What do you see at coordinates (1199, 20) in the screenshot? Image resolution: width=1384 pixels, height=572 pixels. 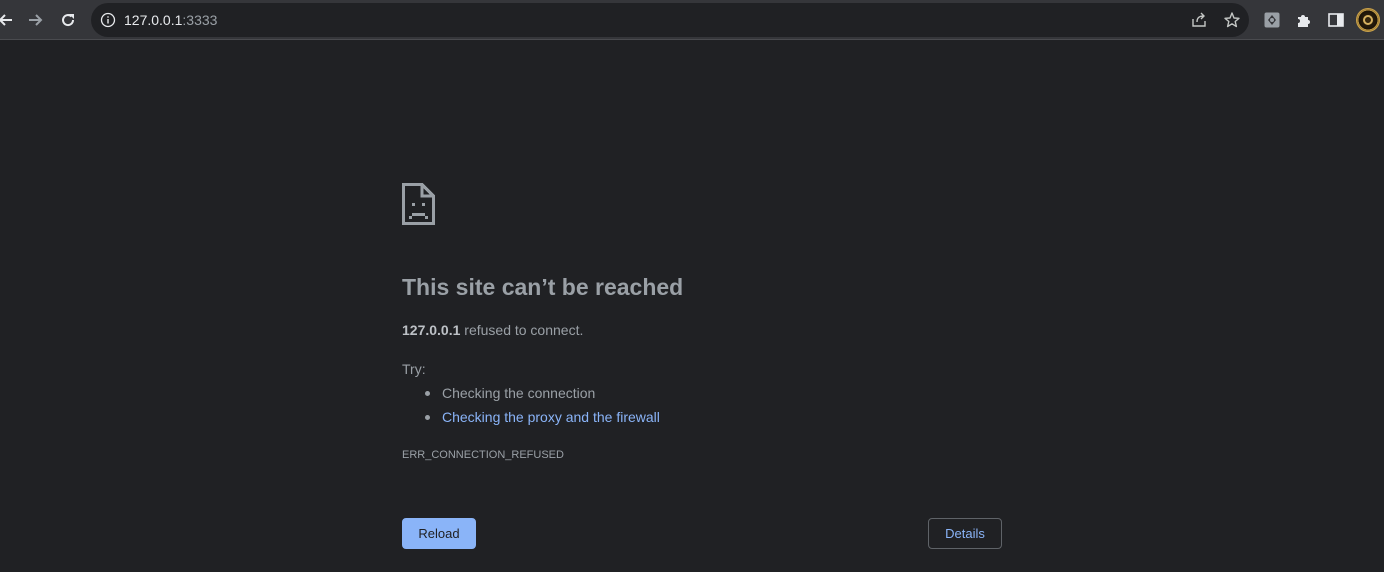 I see `share-icon` at bounding box center [1199, 20].